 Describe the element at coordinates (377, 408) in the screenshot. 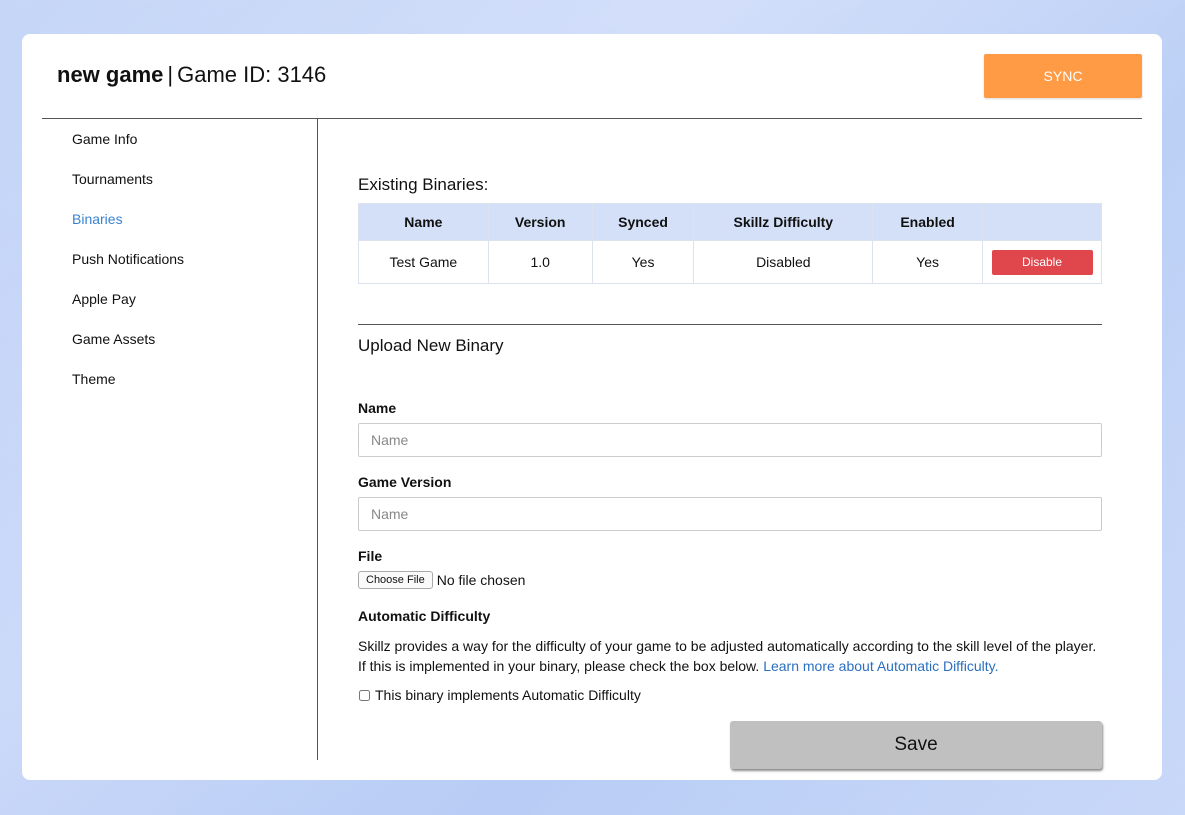

I see `name-label: Name` at that location.